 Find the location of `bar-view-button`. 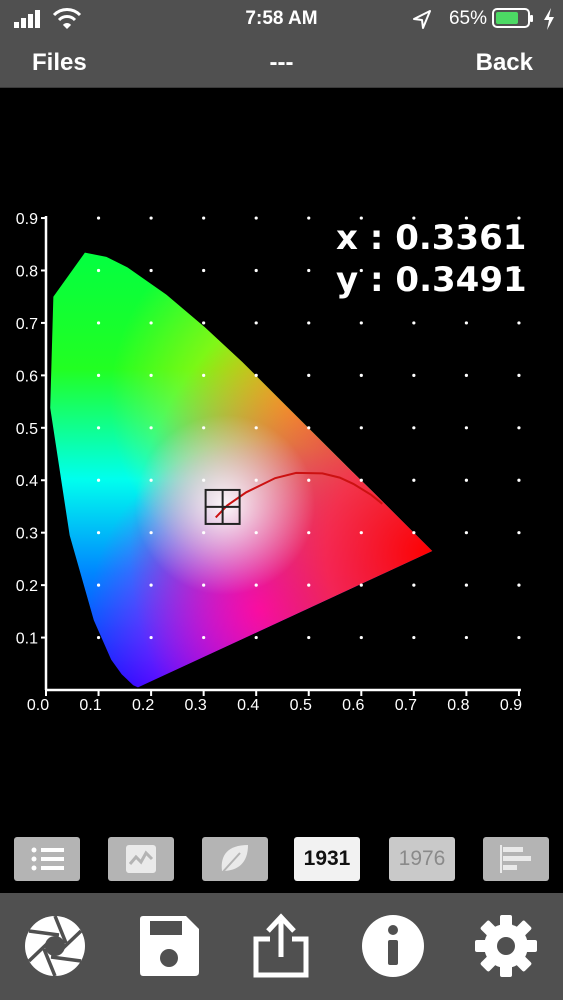

bar-view-button is located at coordinates (516, 859).